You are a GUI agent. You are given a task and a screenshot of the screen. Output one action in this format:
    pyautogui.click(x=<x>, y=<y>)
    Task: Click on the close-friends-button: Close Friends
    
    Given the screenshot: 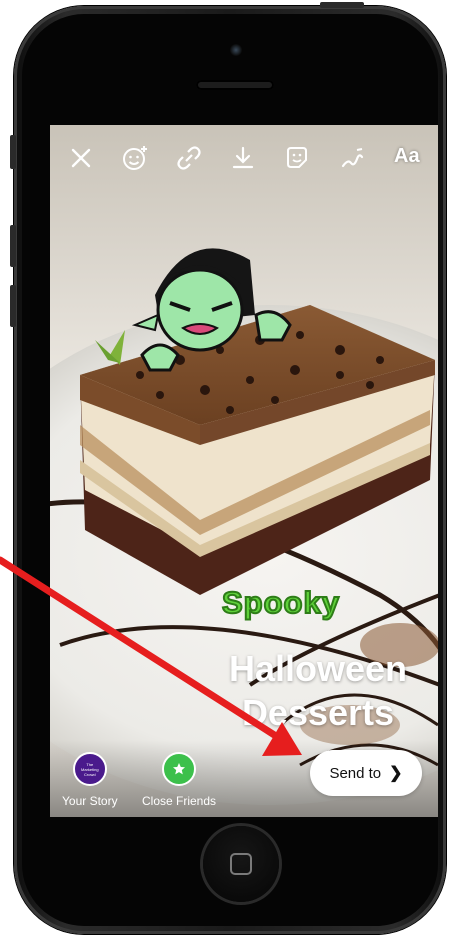 What is the action you would take?
    pyautogui.click(x=179, y=780)
    